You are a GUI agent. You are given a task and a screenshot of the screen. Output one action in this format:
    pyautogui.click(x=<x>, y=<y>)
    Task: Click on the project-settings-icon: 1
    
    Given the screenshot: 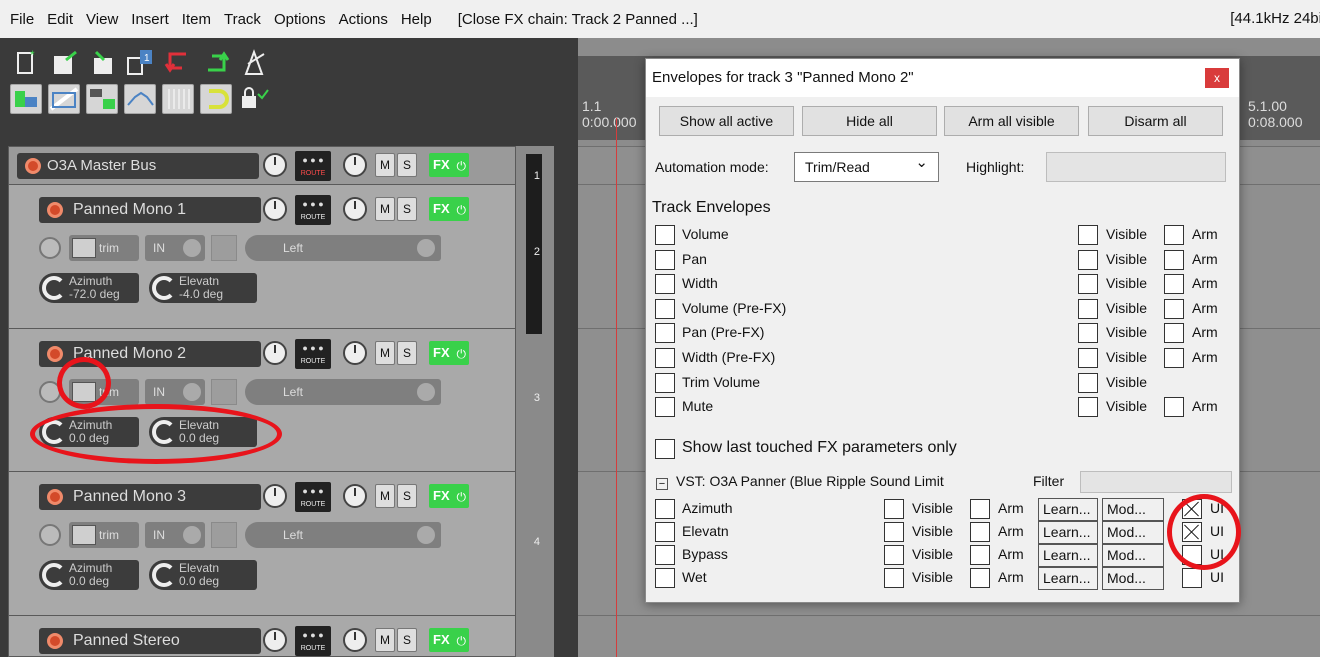 What is the action you would take?
    pyautogui.click(x=140, y=63)
    